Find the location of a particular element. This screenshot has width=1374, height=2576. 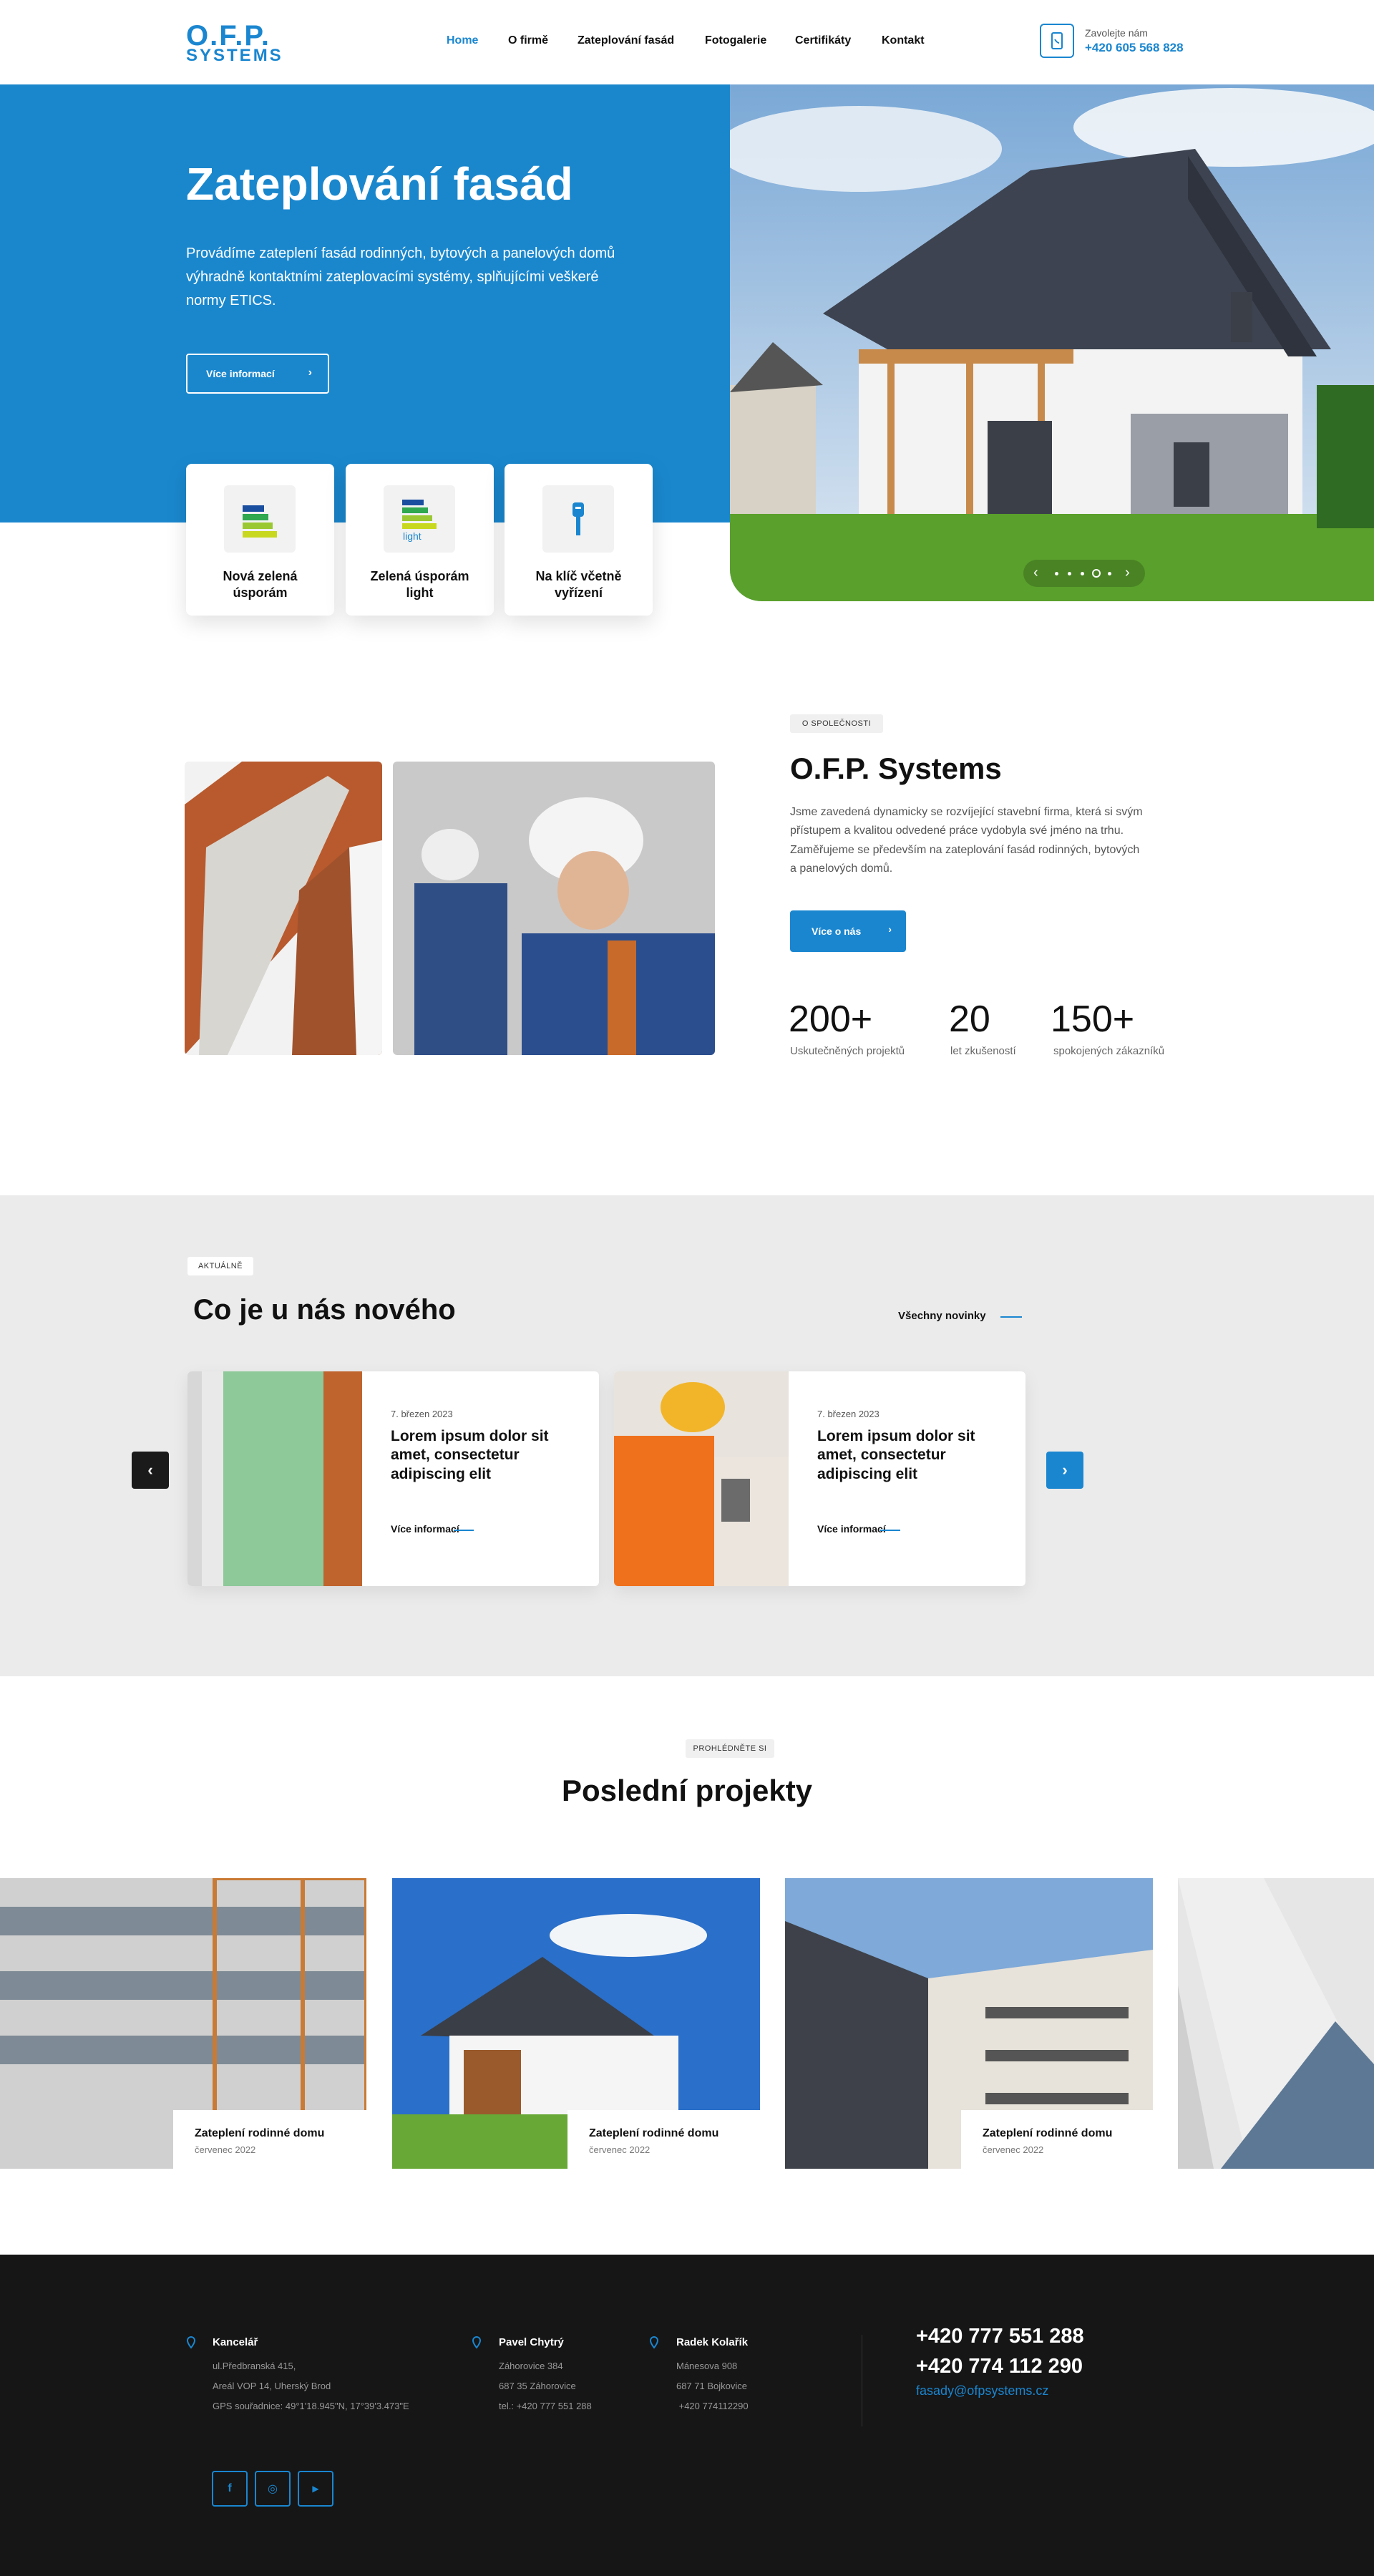

news-next-button: › is located at coordinates (1064, 1470).